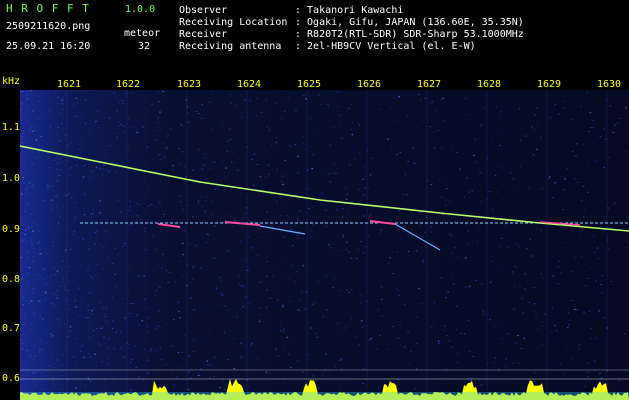  I want to click on y-unit-label: kHz, so click(11, 81).